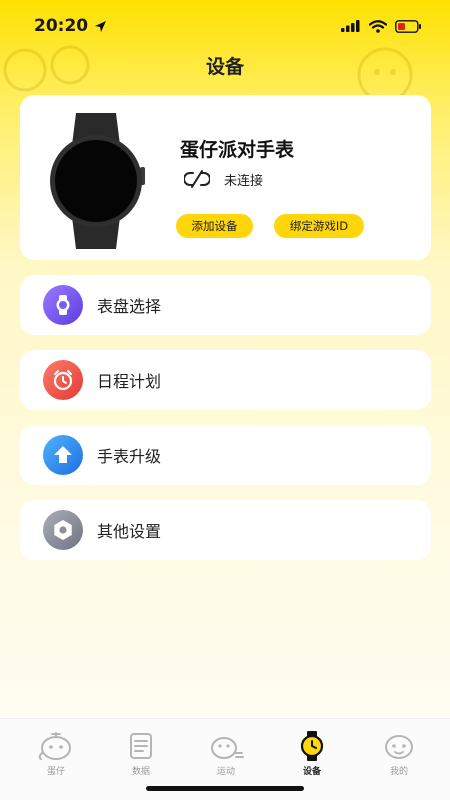 The height and width of the screenshot is (800, 450). What do you see at coordinates (140, 772) in the screenshot?
I see `tab-label: 数据` at bounding box center [140, 772].